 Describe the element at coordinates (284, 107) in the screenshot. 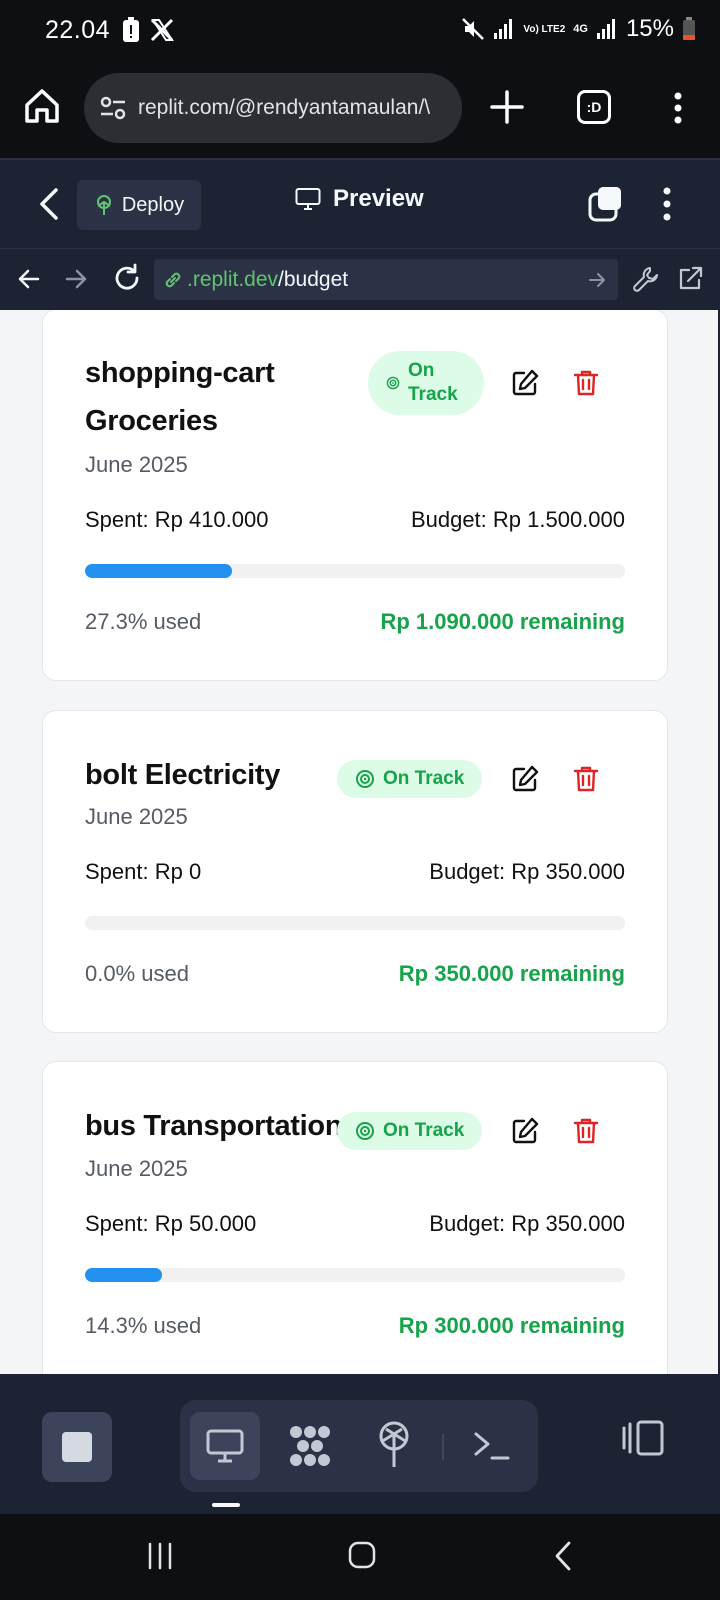

I see `browser-url-text: replit.com/@rendyantamaulan/\` at that location.